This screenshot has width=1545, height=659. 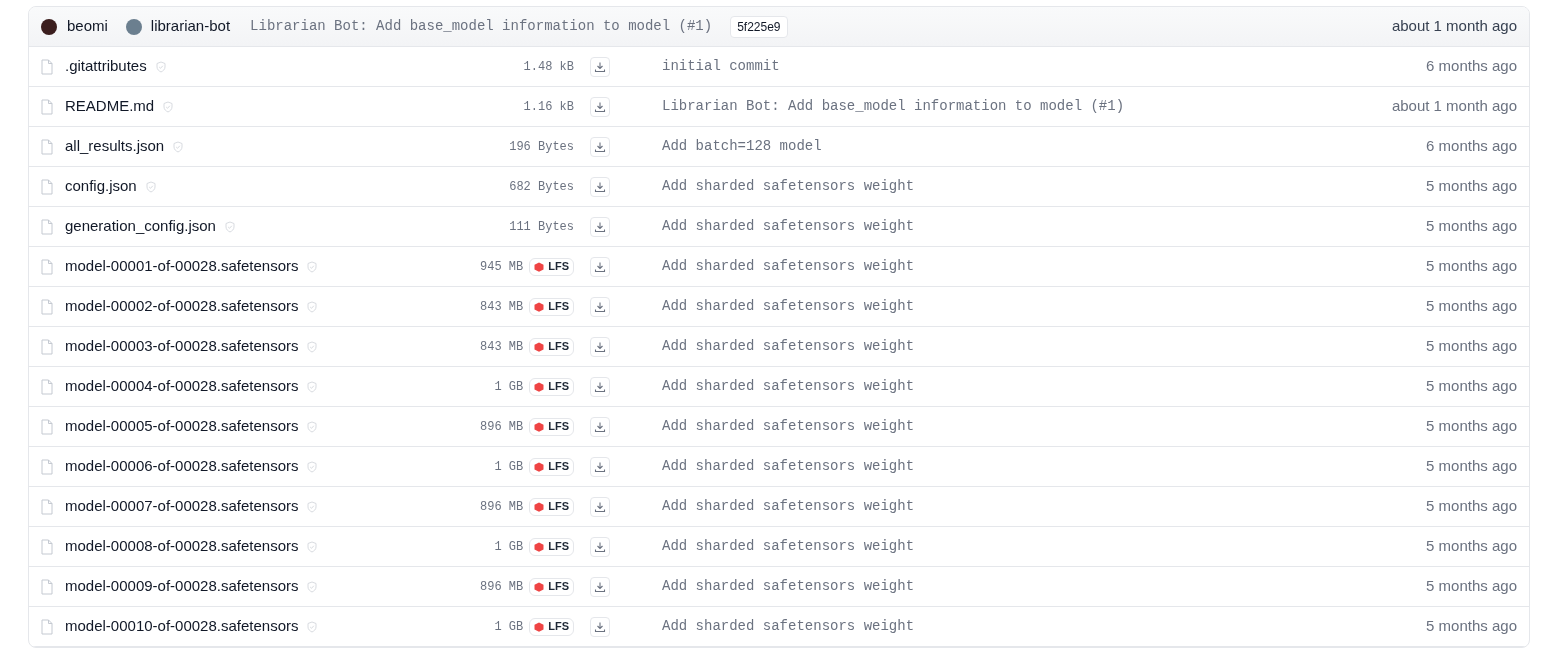 I want to click on file-size: 1.48 kB, so click(x=548, y=67).